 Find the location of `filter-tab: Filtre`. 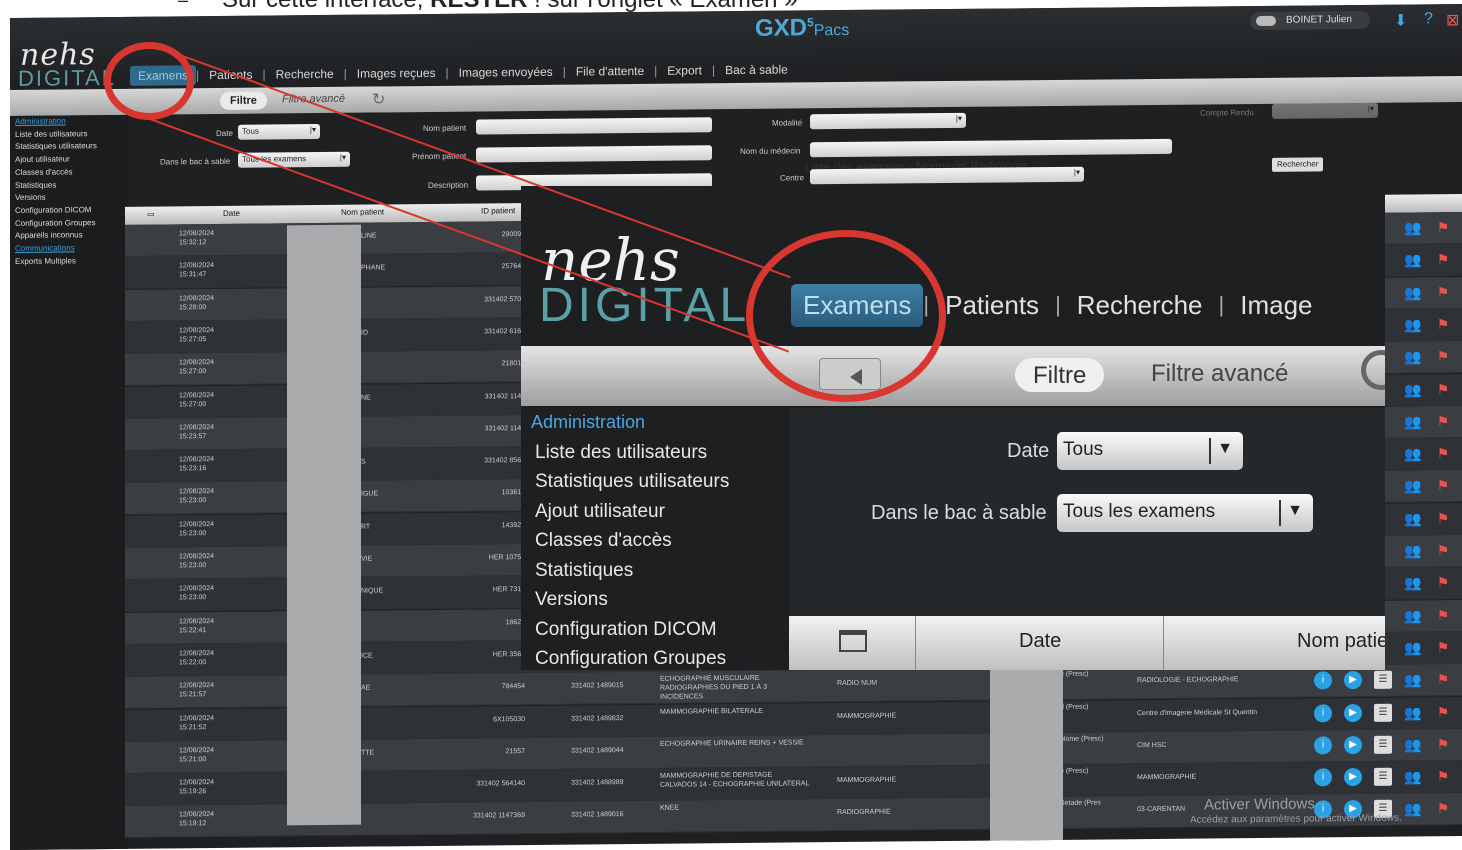

filter-tab: Filtre is located at coordinates (243, 100).